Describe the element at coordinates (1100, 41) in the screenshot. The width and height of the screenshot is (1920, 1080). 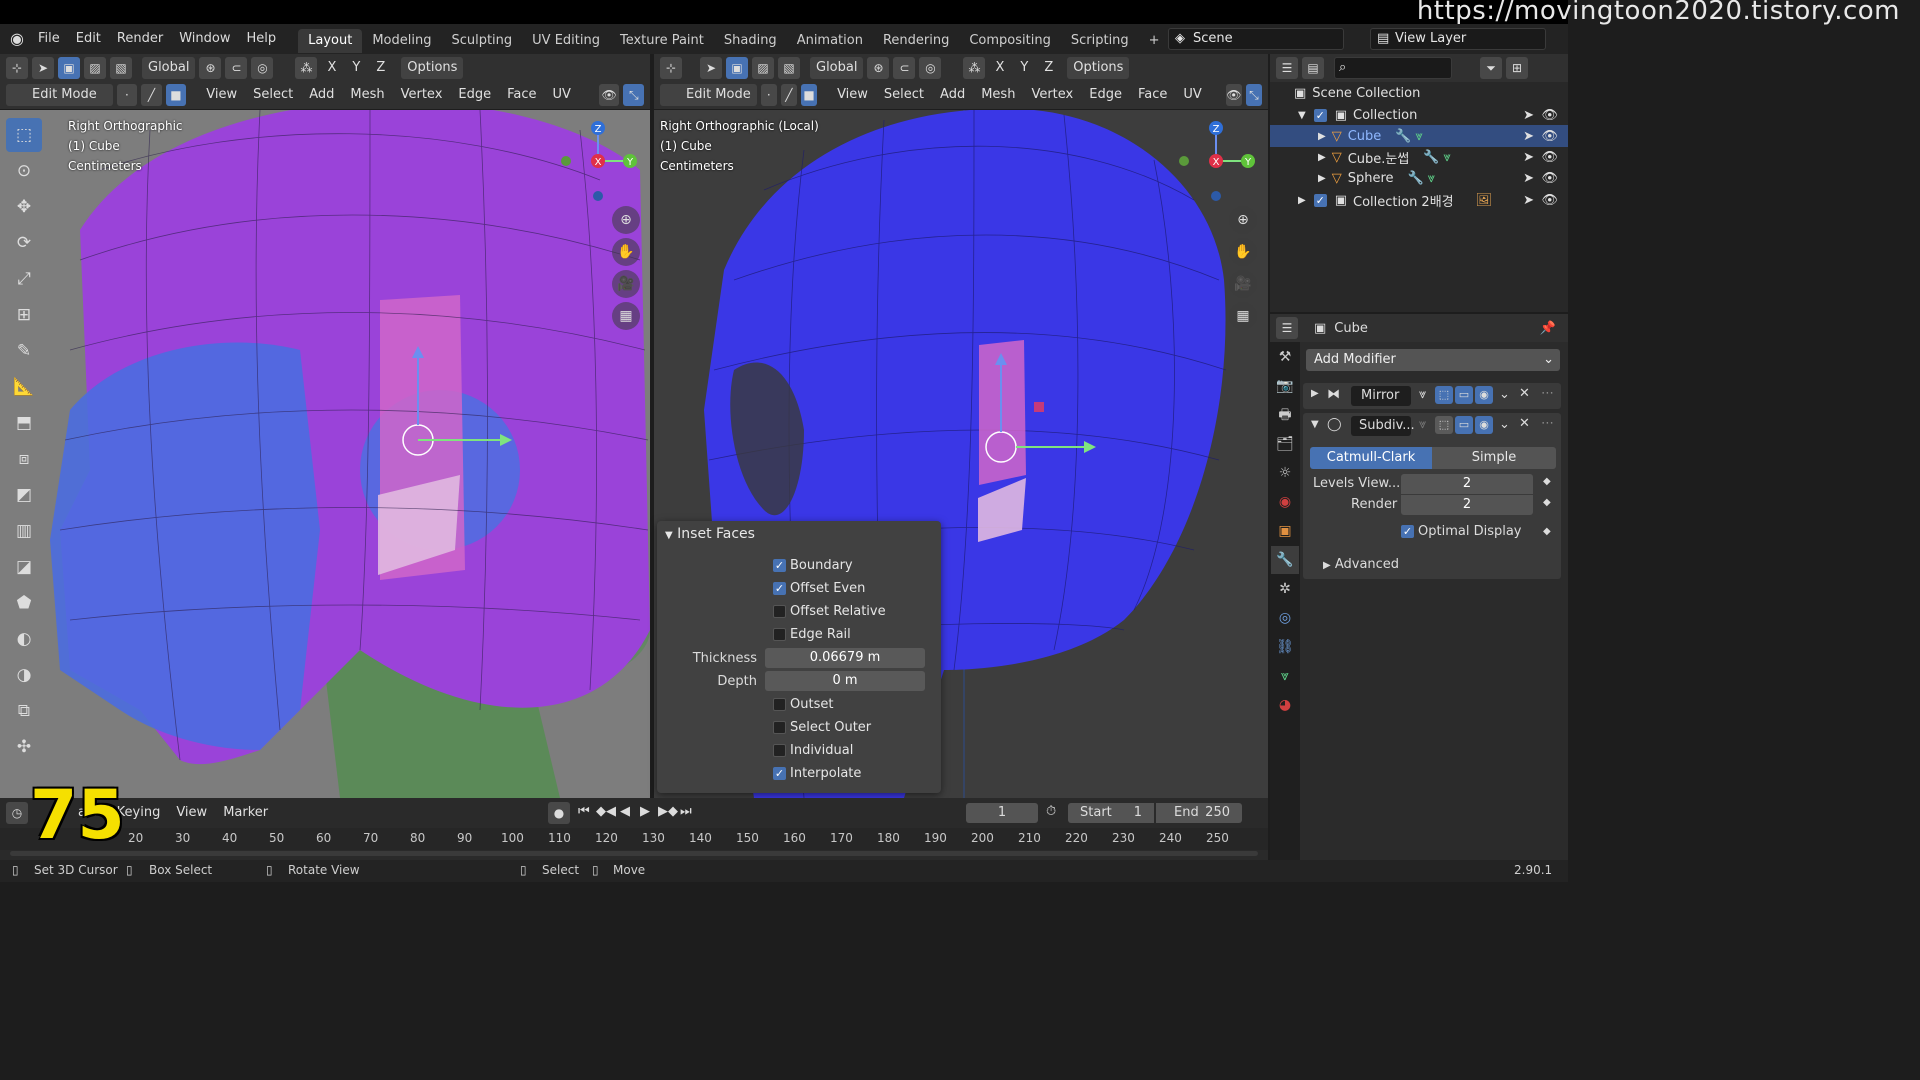
I see `tab-scripting: Scripting` at that location.